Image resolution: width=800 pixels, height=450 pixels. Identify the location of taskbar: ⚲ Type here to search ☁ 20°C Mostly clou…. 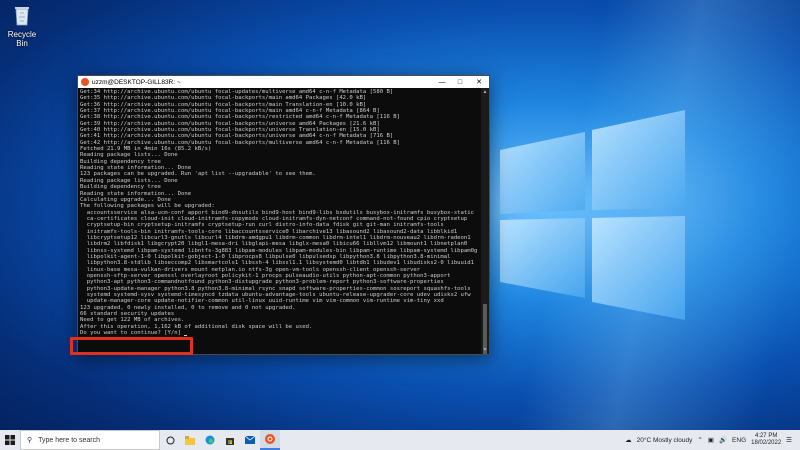
(400, 440).